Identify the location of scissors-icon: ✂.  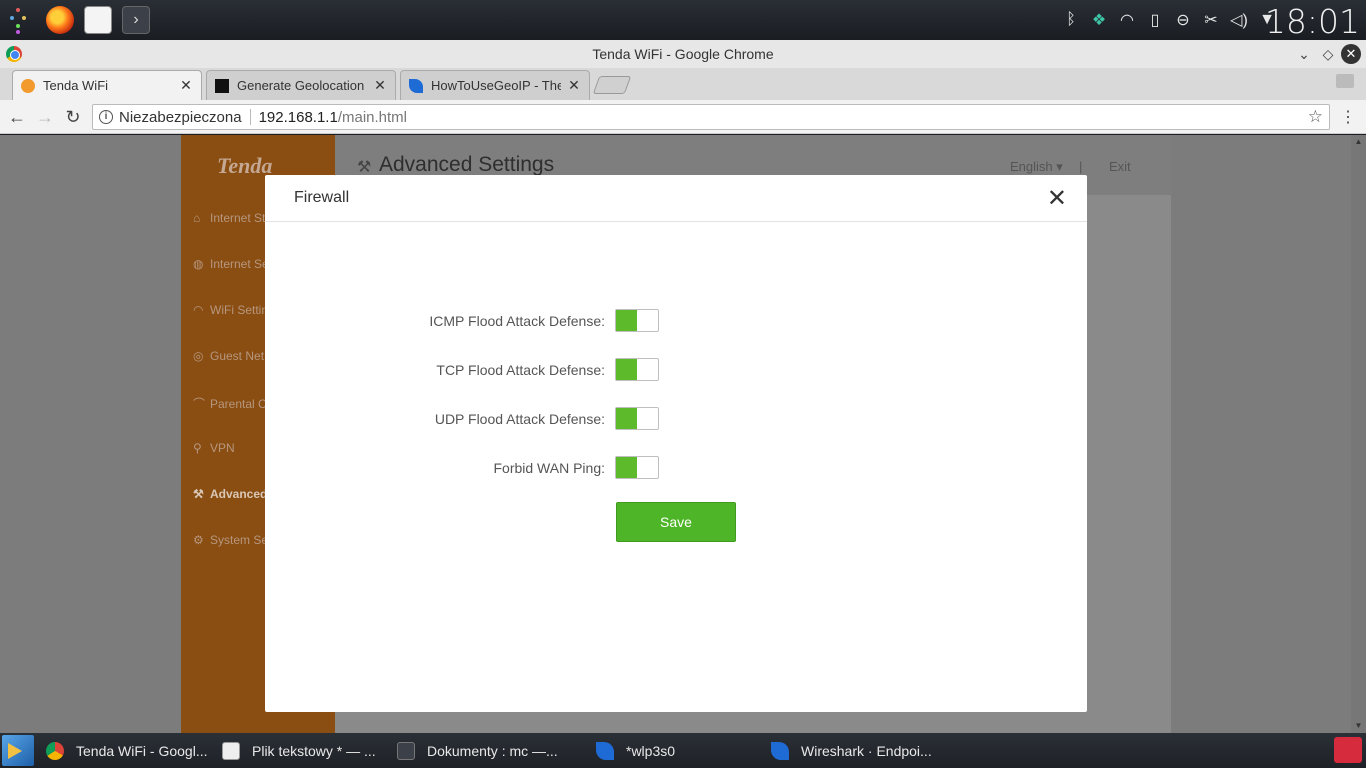
(1211, 20).